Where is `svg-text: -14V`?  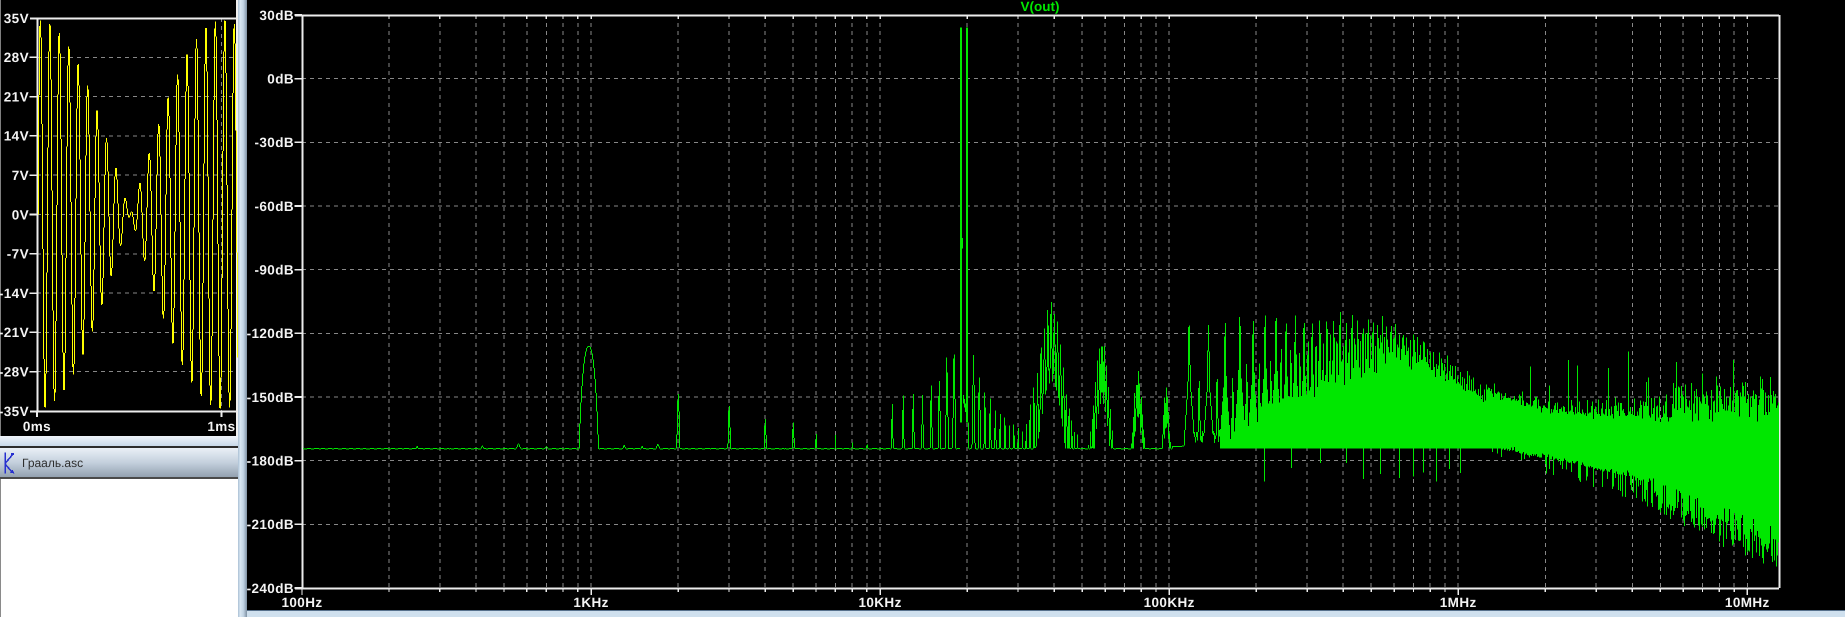 svg-text: -14V is located at coordinates (14, 293).